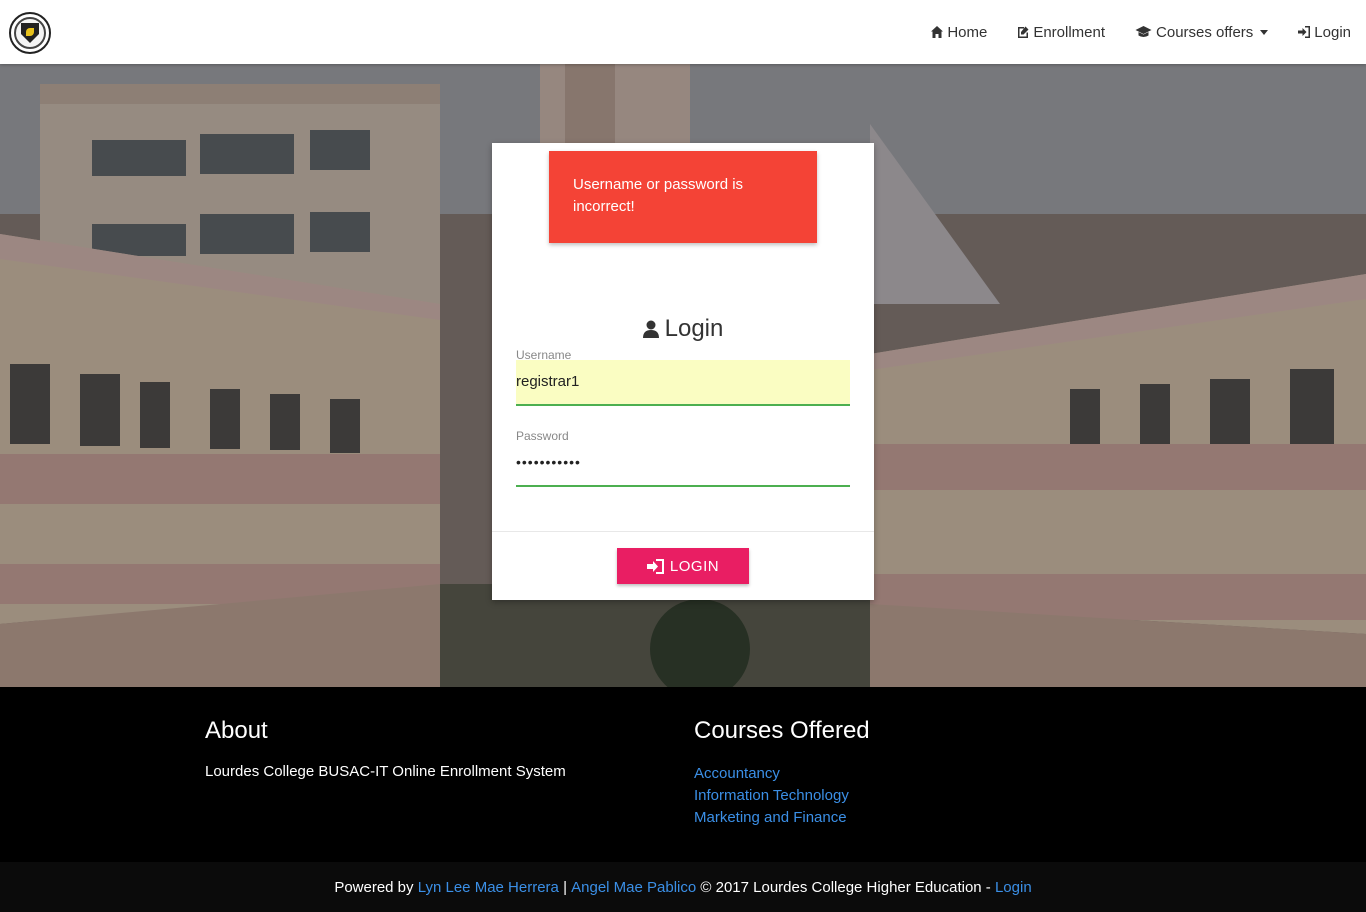  What do you see at coordinates (1205, 32) in the screenshot?
I see `nav-courses-label: Courses offers` at bounding box center [1205, 32].